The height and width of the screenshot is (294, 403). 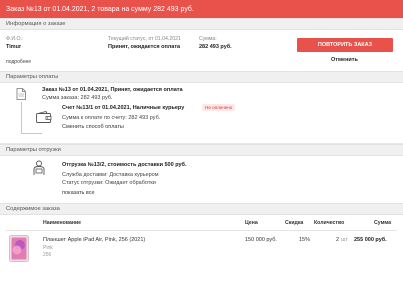 What do you see at coordinates (383, 223) in the screenshot?
I see `column-header-sum: Сумма` at bounding box center [383, 223].